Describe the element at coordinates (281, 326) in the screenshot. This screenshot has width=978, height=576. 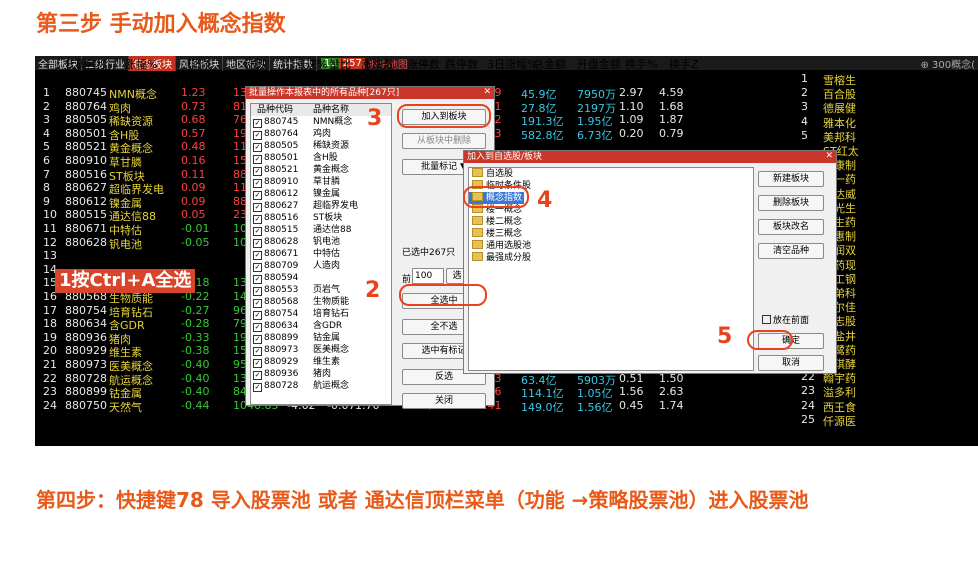
I see `item-code: 880634` at that location.